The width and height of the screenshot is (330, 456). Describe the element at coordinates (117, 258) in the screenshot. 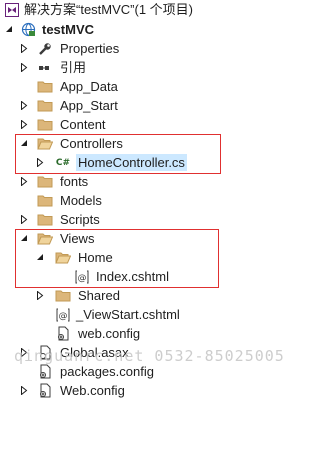

I see `views-highlight-box` at that location.